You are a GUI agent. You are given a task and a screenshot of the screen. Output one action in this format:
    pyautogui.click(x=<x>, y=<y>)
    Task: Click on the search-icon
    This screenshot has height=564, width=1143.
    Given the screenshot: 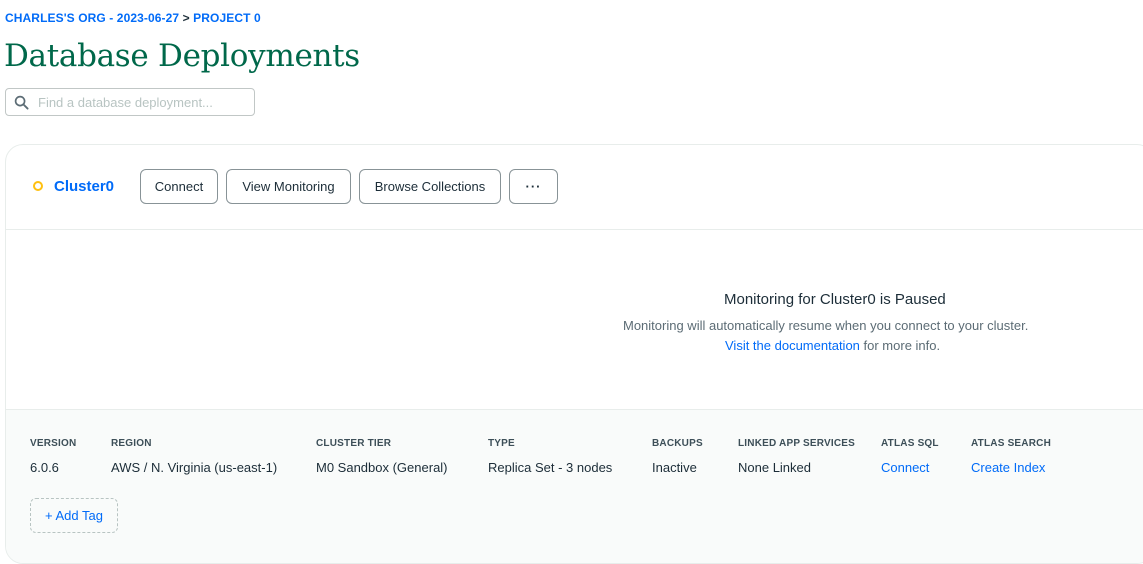 What is the action you would take?
    pyautogui.click(x=21, y=102)
    